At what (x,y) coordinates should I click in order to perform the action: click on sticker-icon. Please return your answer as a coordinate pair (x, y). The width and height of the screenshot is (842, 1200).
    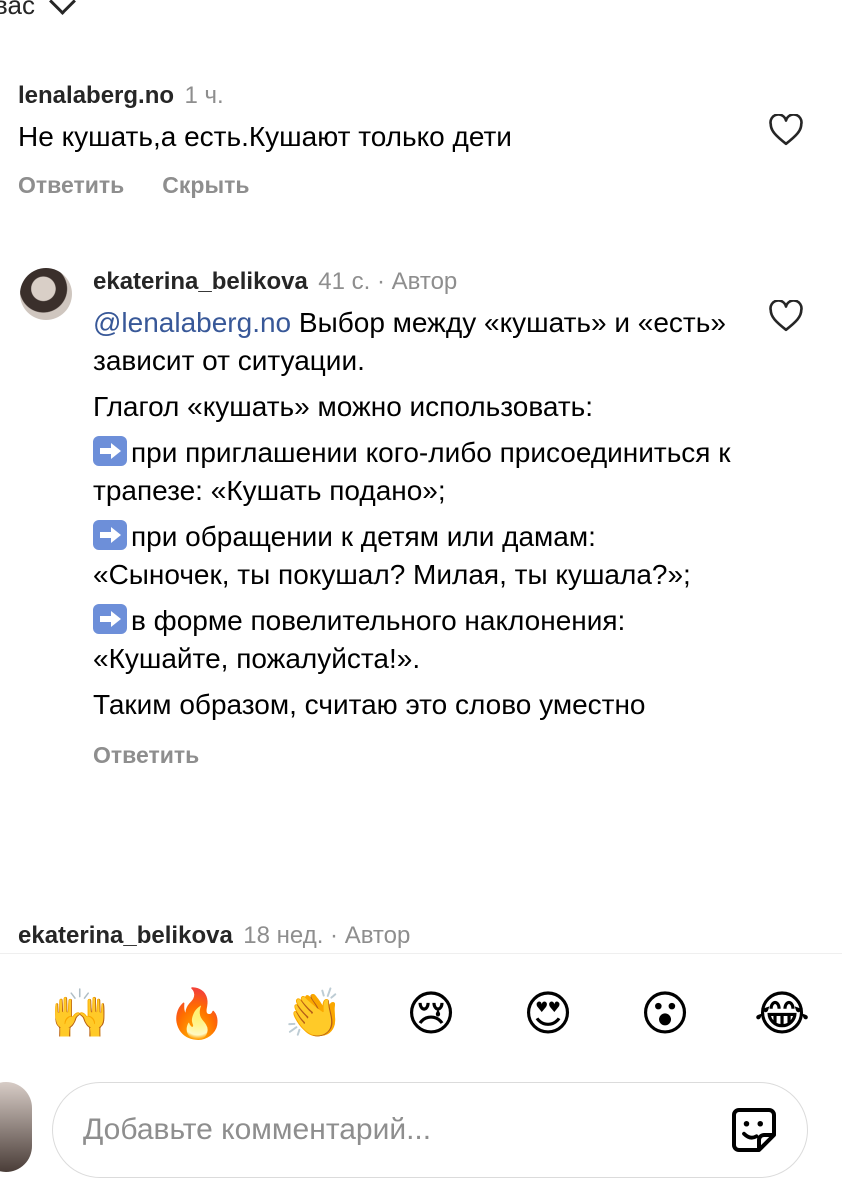
    Looking at the image, I should click on (754, 1130).